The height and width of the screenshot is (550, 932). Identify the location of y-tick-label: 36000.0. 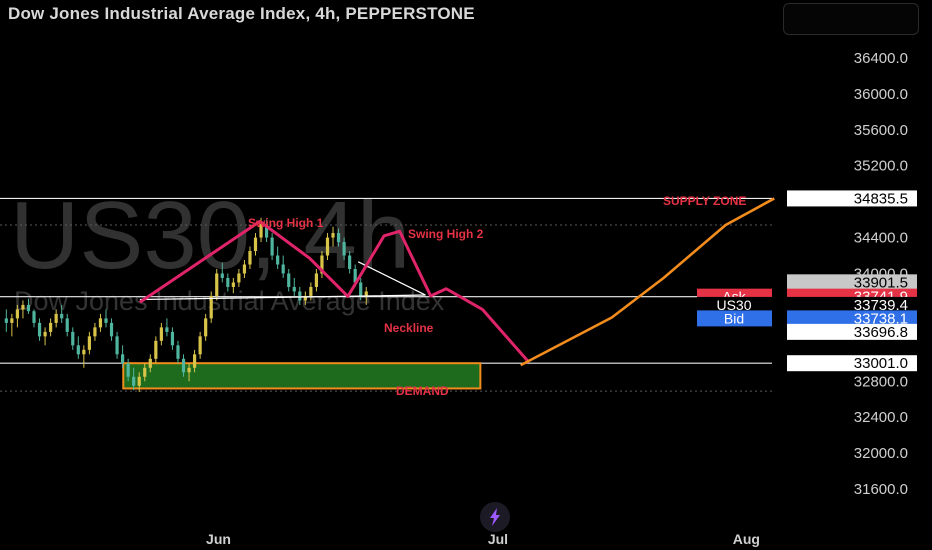
(881, 94).